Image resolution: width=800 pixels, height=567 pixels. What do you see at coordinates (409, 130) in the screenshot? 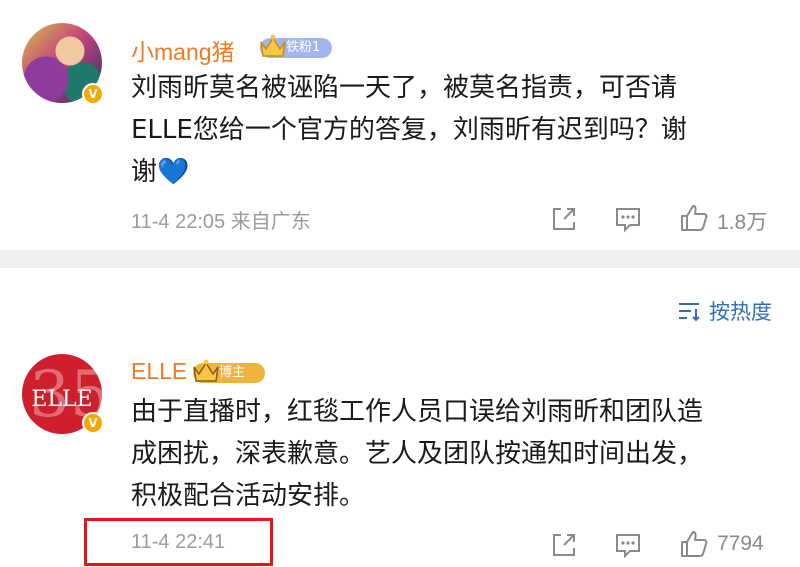
I see `comment-line: ELLE您给一个官方的答复，刘雨昕有迟到吗？谢` at bounding box center [409, 130].